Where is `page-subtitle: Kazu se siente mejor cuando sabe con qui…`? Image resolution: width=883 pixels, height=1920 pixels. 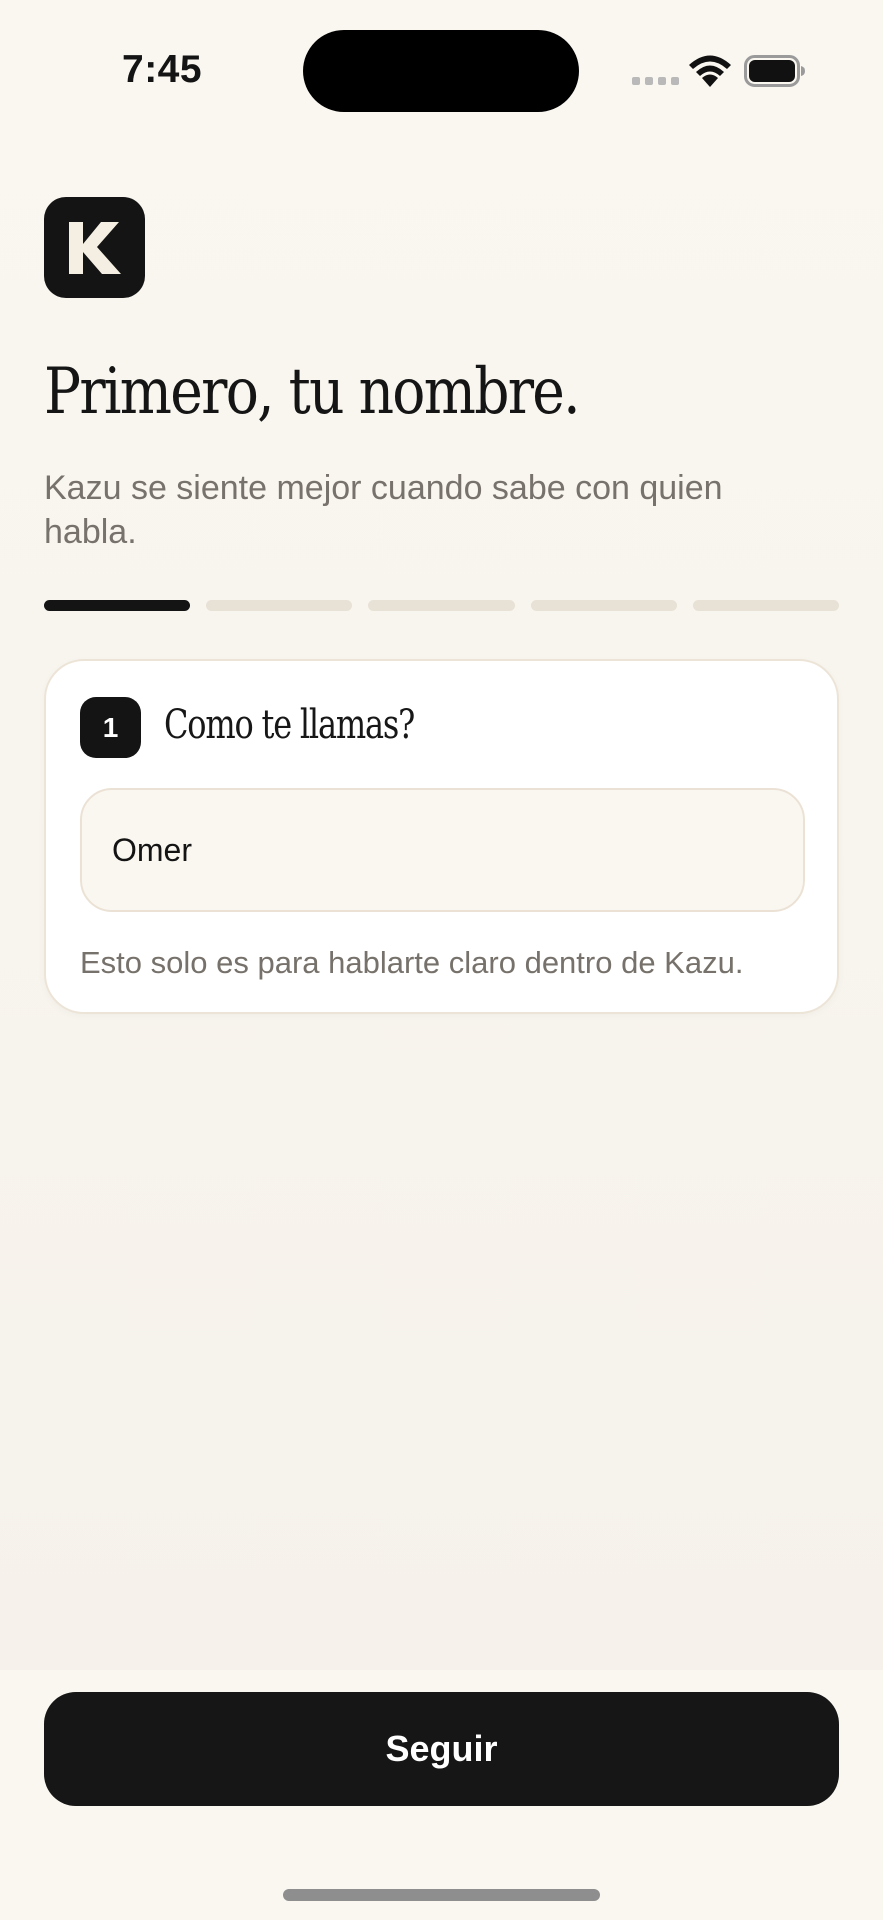 page-subtitle: Kazu se siente mejor cuando sabe con qui… is located at coordinates (383, 510).